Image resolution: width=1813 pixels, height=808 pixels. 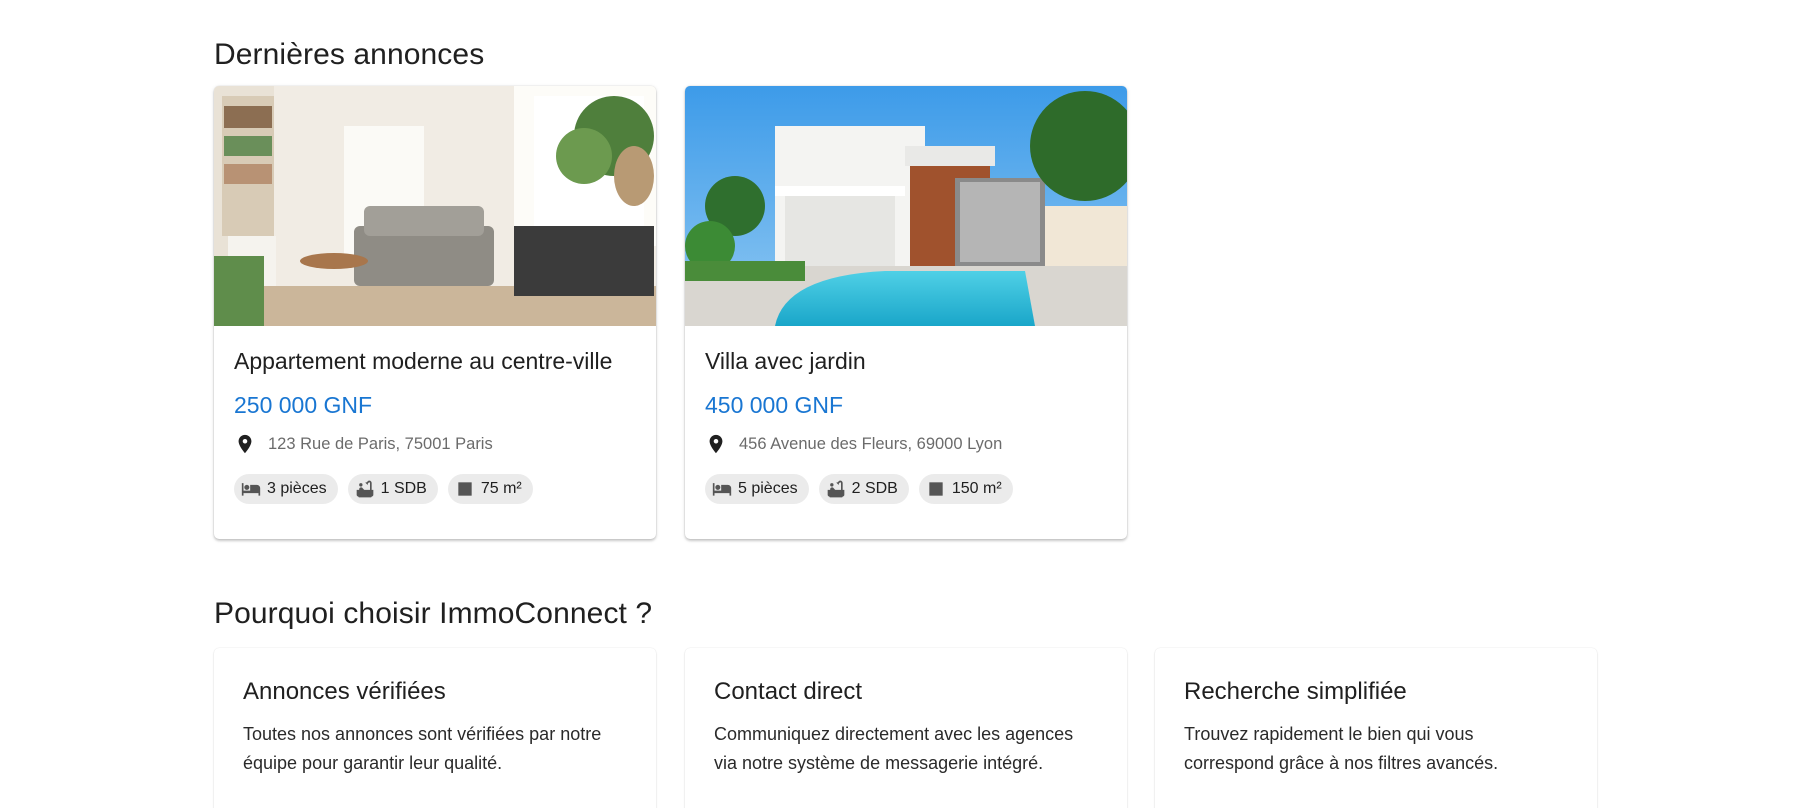 What do you see at coordinates (871, 443) in the screenshot?
I see `listing-address: 456 Avenue des Fleurs, 69000 Lyon` at bounding box center [871, 443].